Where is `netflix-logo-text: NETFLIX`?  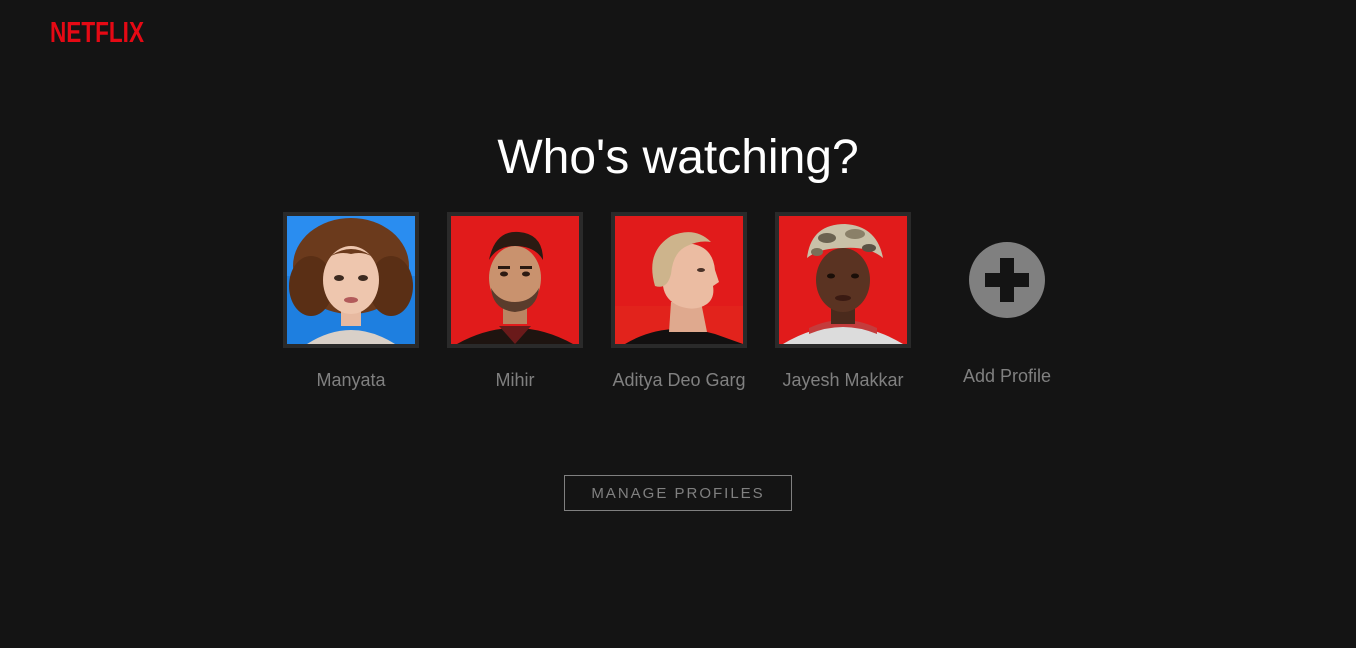
netflix-logo-text: NETFLIX is located at coordinates (97, 31).